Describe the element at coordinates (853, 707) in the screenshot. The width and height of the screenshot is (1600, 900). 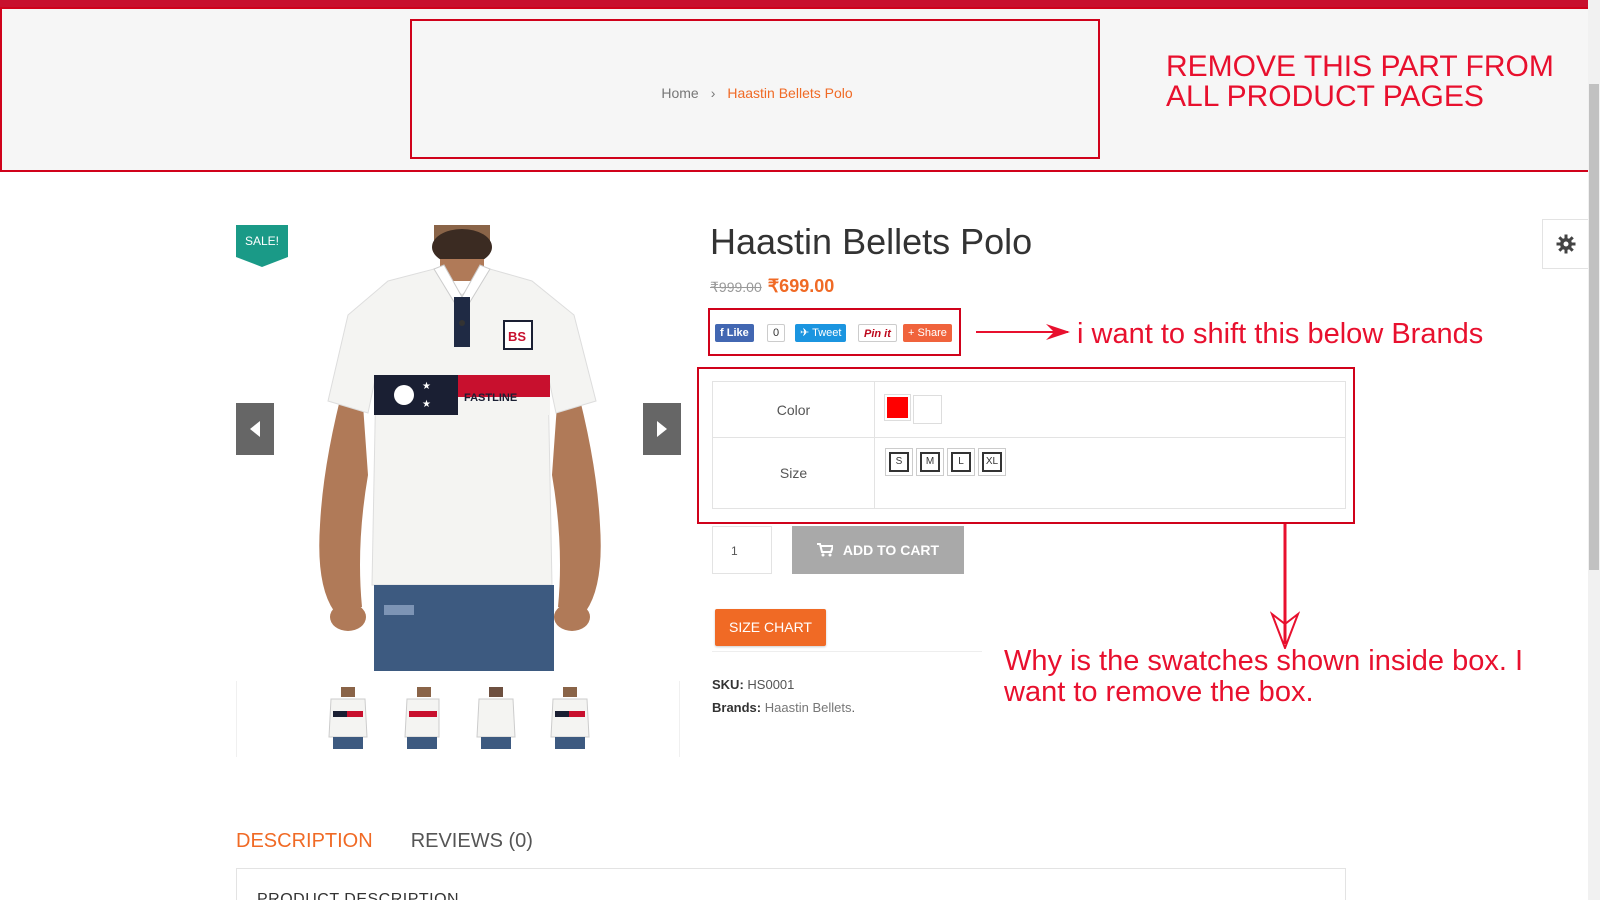
I see `brand-suffix: .` at that location.